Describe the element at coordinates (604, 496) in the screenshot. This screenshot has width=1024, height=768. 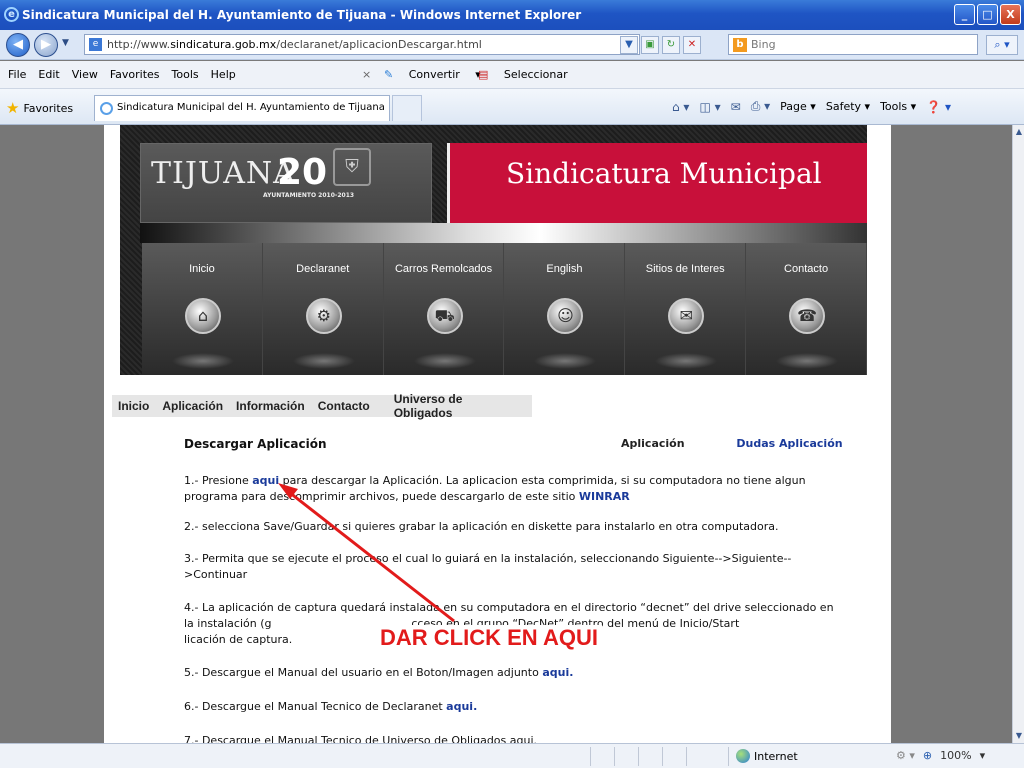
I see `winrar-link: WINRAR` at that location.